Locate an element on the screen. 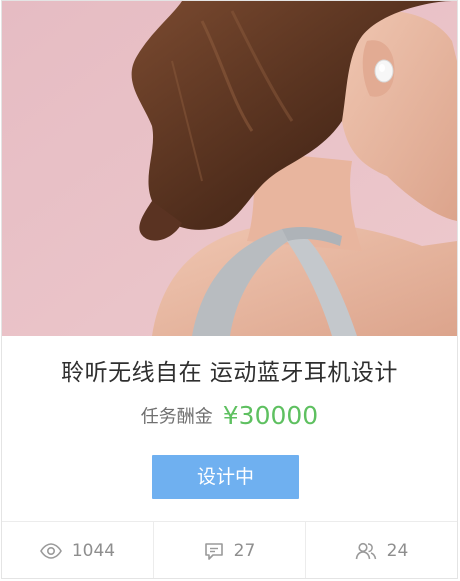  views-stat: 1044 is located at coordinates (77, 550).